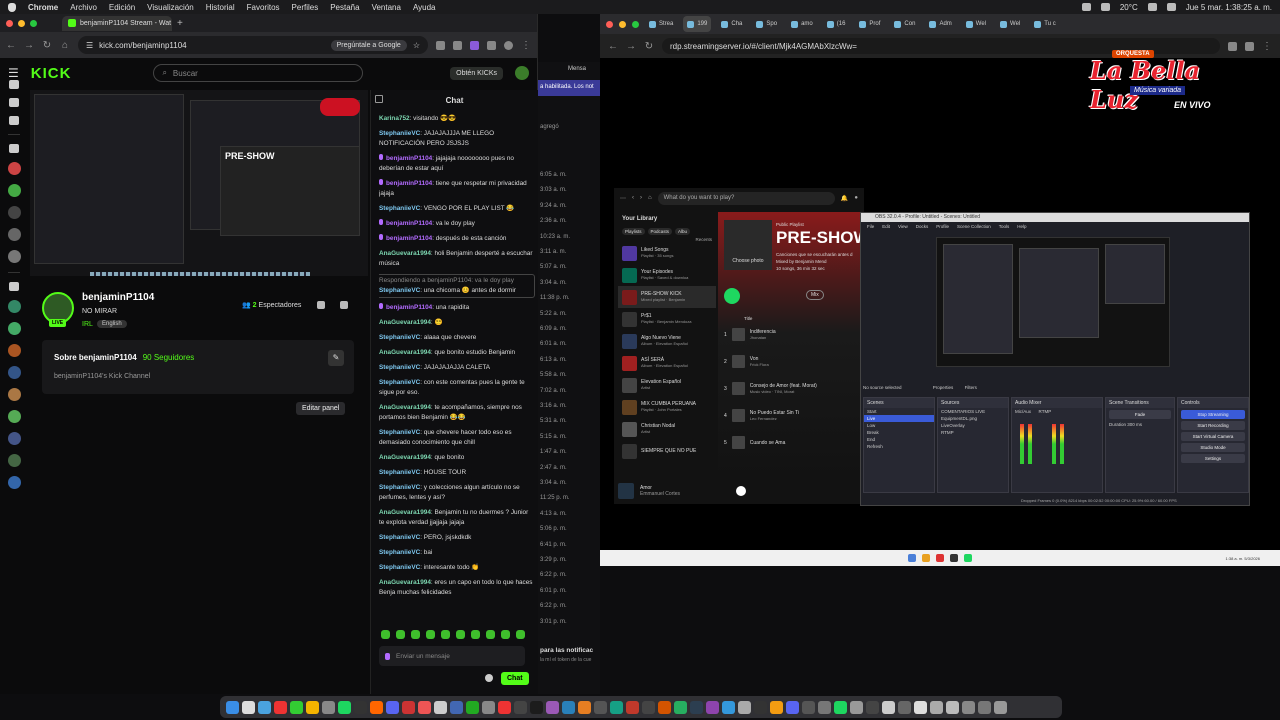 The width and height of the screenshot is (1280, 720). Describe the element at coordinates (89, 45) in the screenshot. I see `site-info-icon: ☰` at that location.